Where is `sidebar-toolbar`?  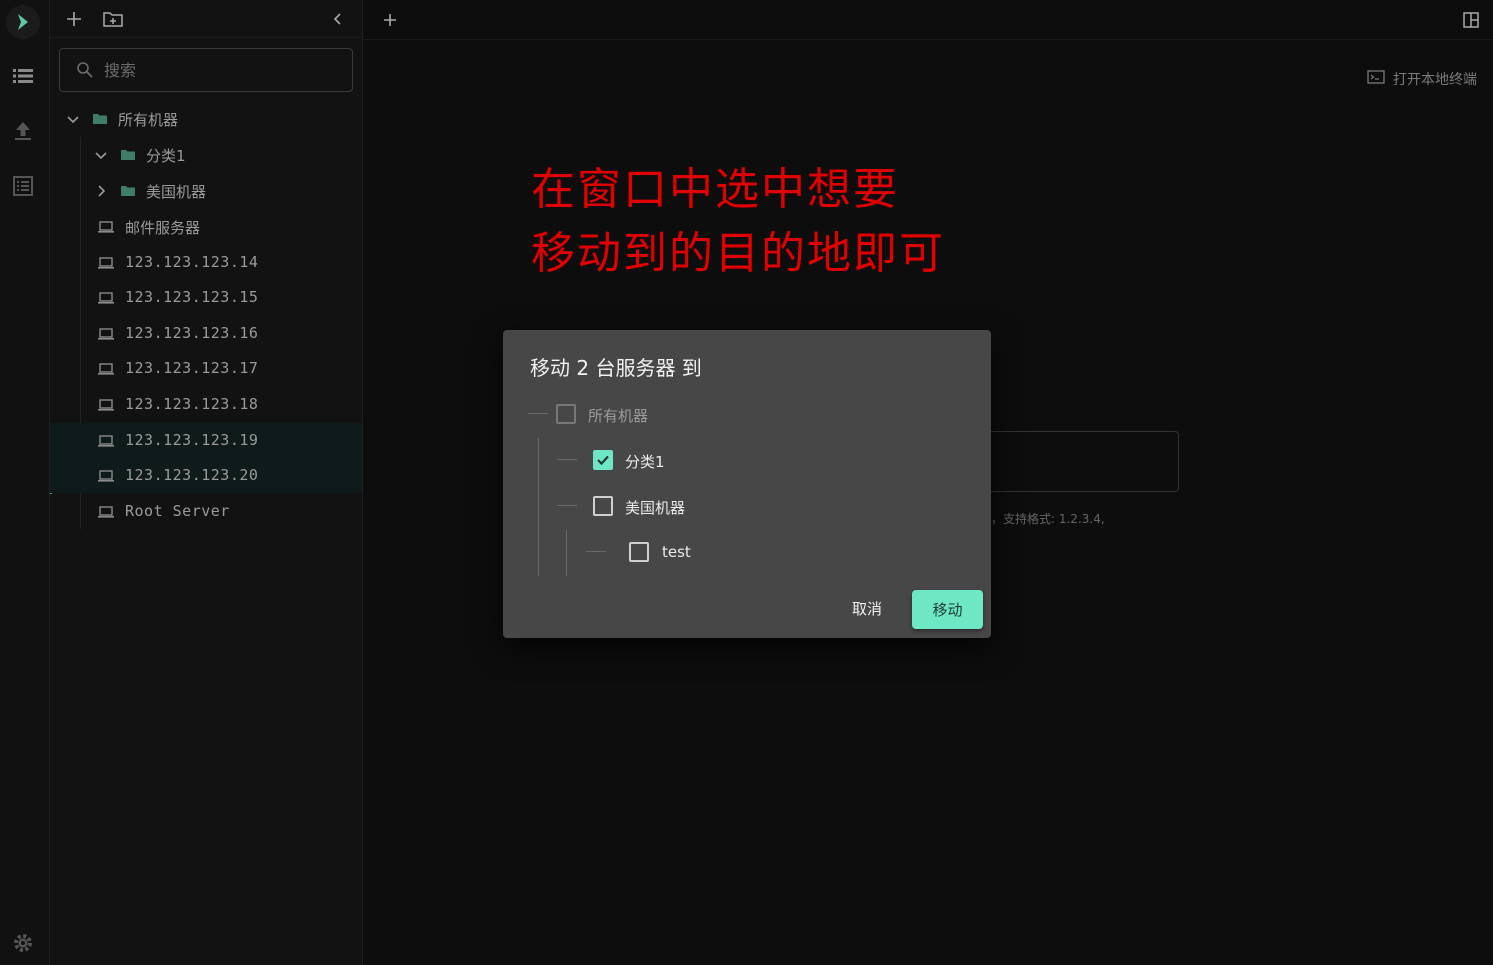
sidebar-toolbar is located at coordinates (206, 19).